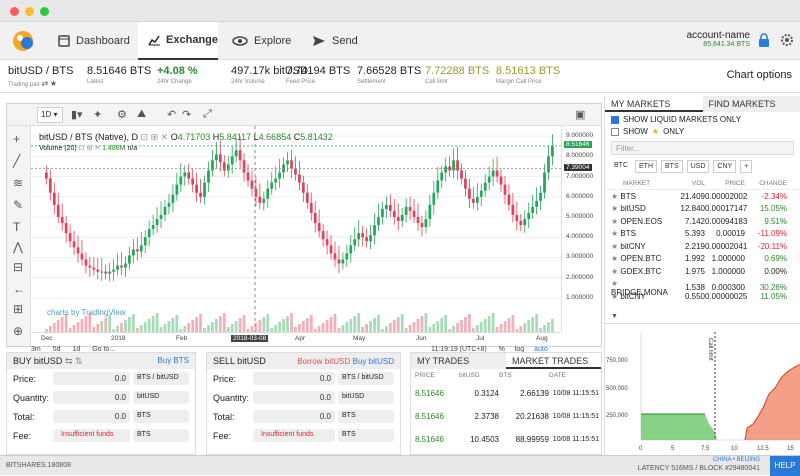  Describe the element at coordinates (373, 361) in the screenshot. I see `buy-bitusd-link: Buy bitUSD` at that location.